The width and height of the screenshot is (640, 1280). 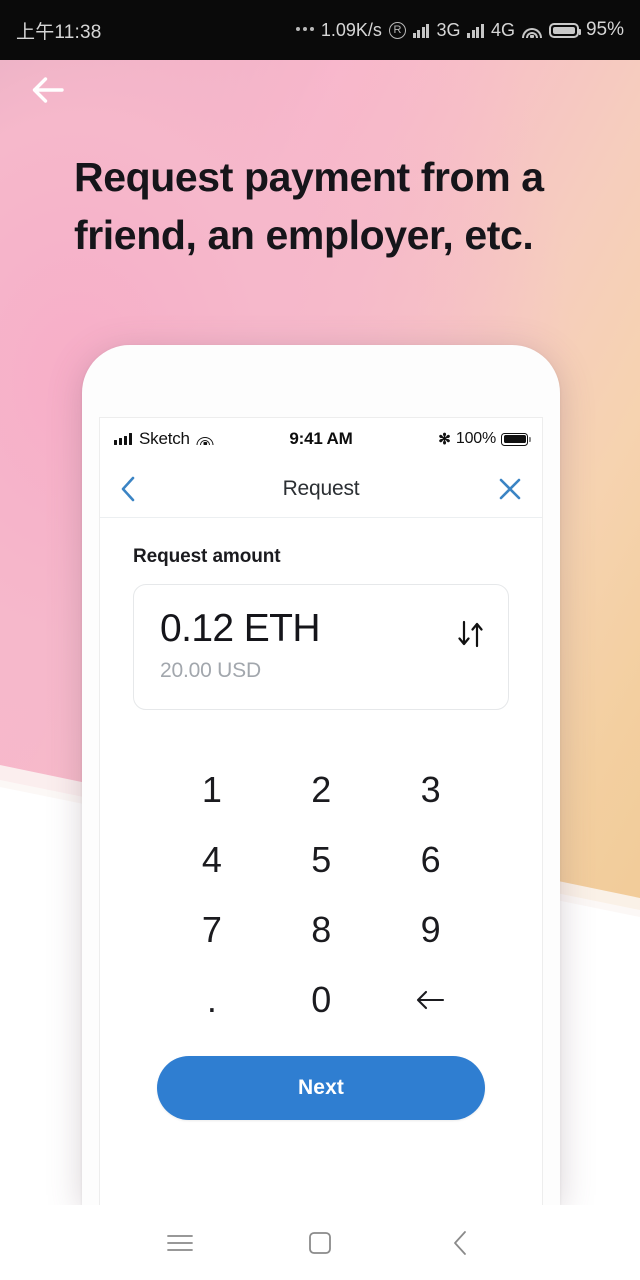 I want to click on key-5: 5, so click(x=320, y=860).